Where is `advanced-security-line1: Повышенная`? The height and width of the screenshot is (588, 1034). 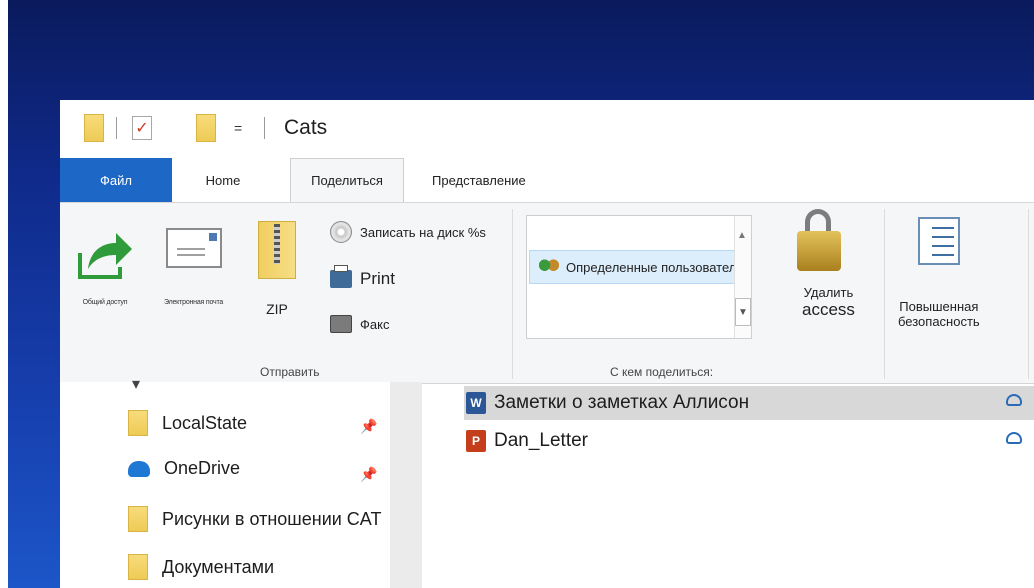 advanced-security-line1: Повышенная is located at coordinates (939, 306).